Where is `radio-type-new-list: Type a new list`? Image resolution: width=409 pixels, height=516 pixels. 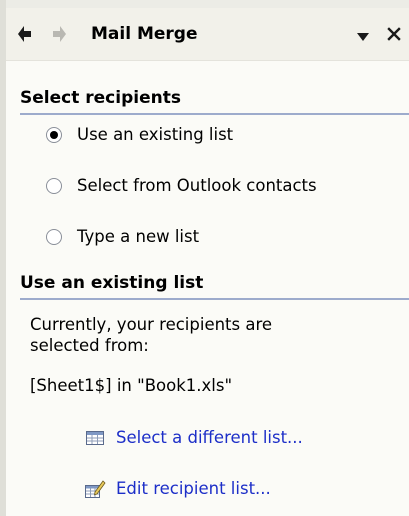 radio-type-new-list: Type a new list is located at coordinates (122, 237).